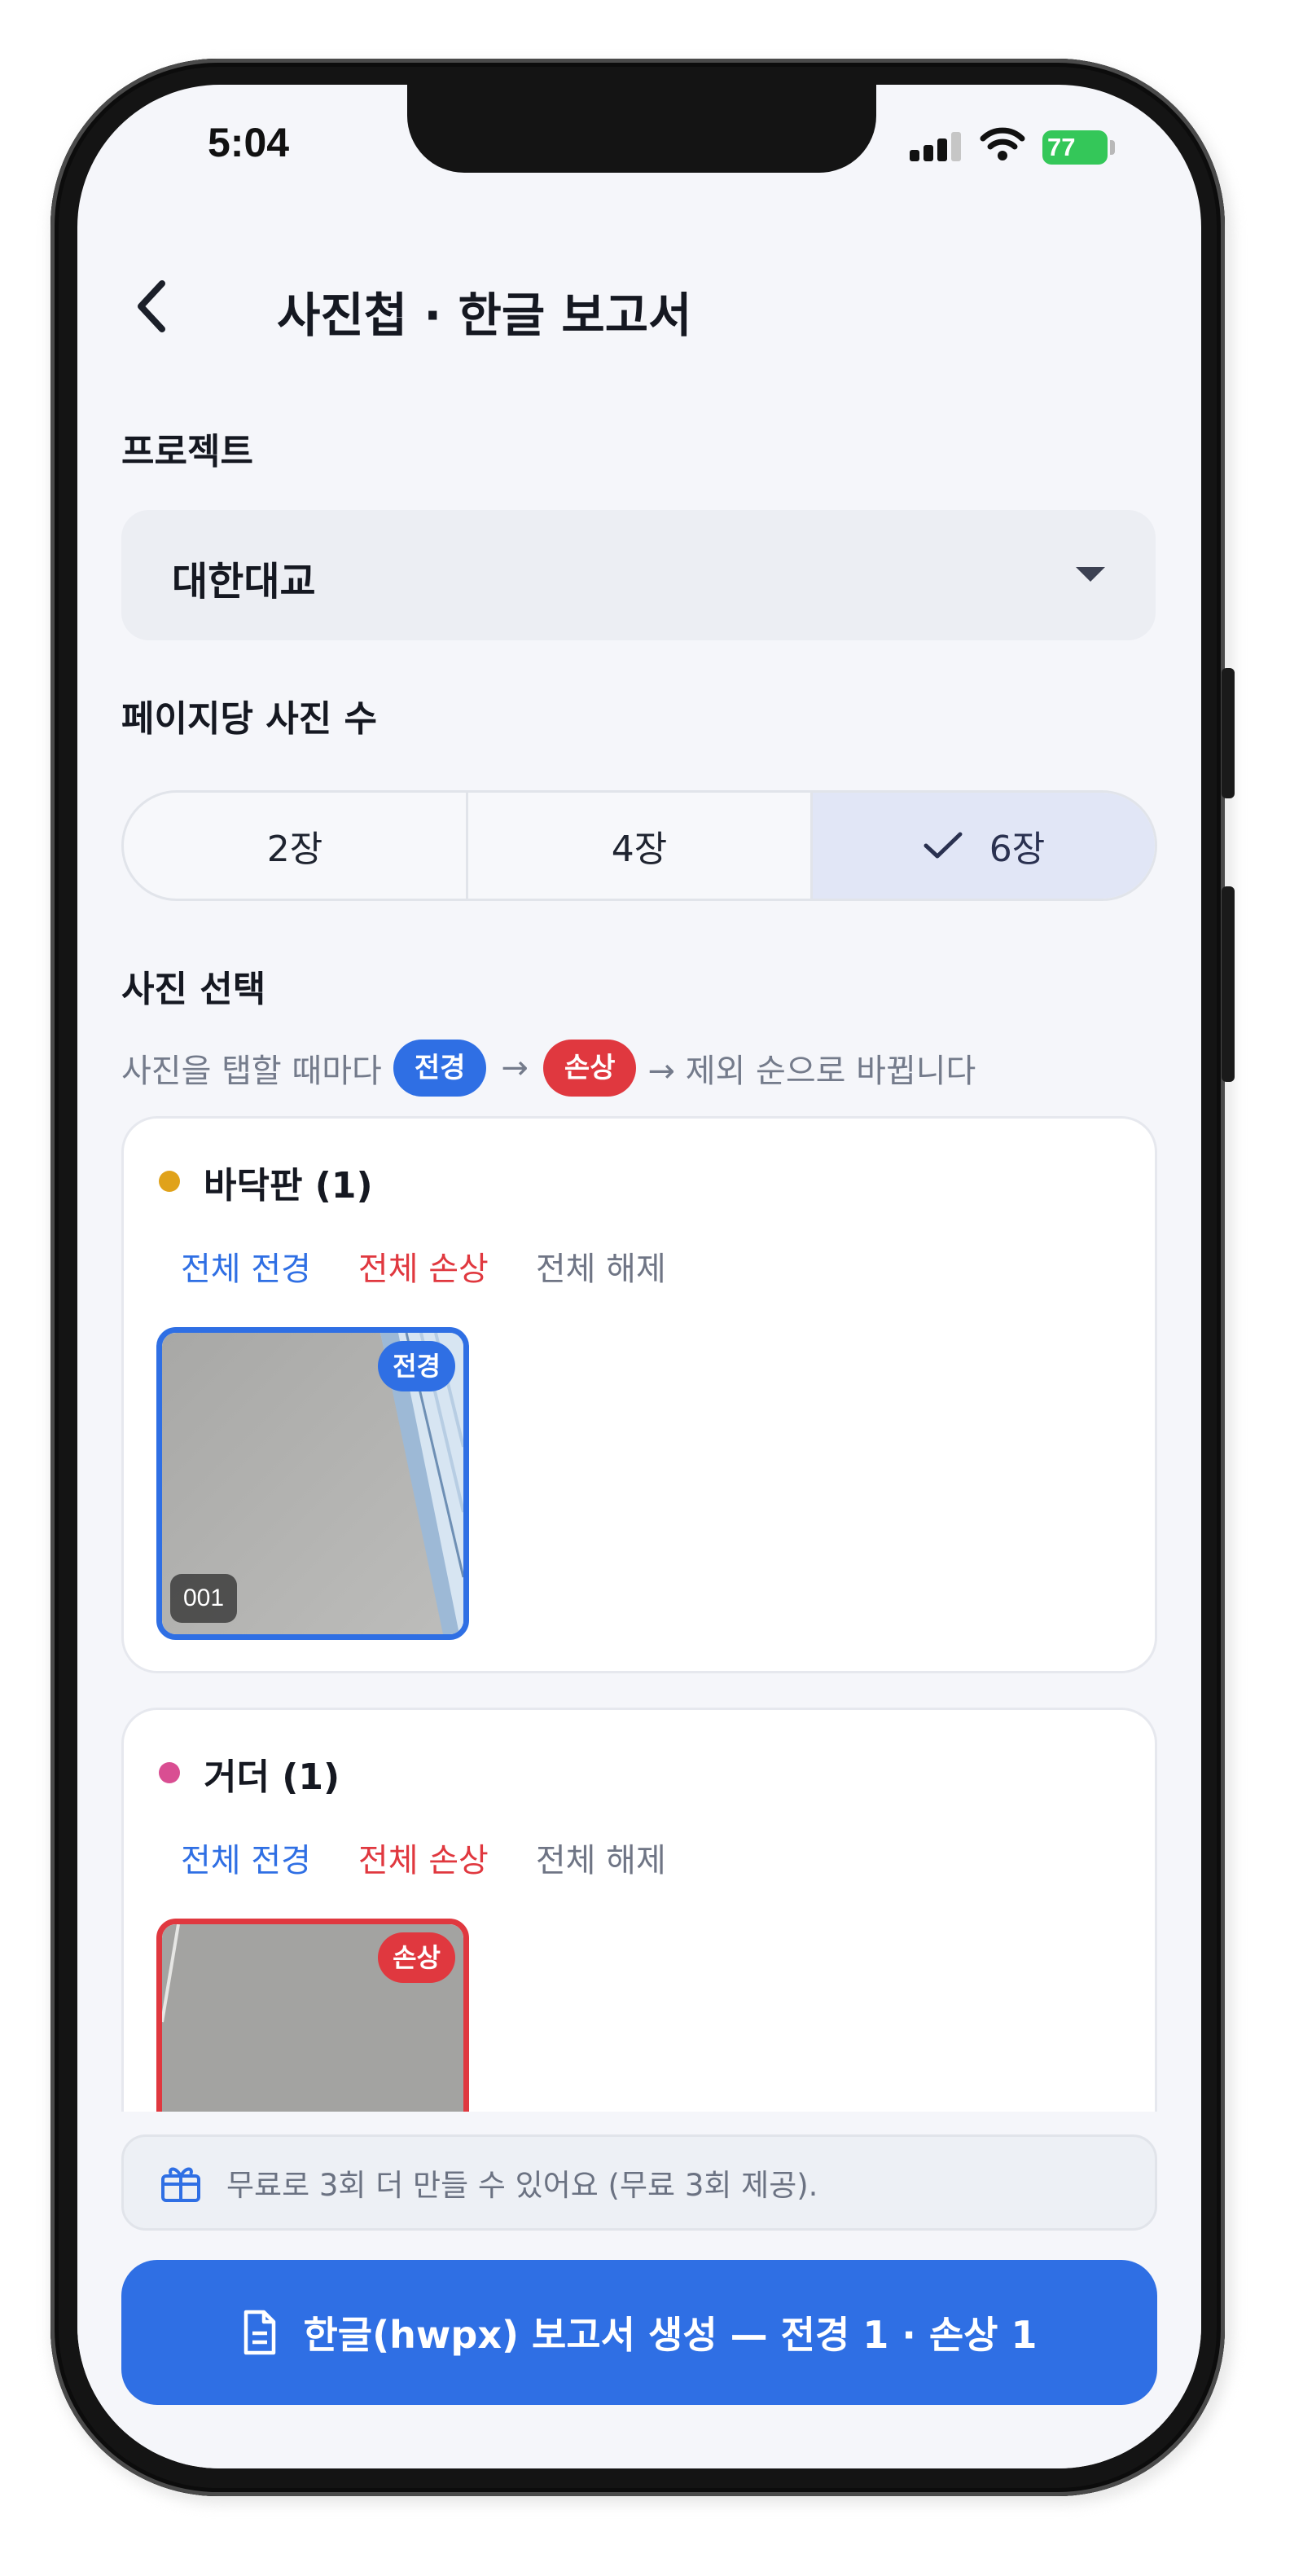  What do you see at coordinates (1112, 147) in the screenshot?
I see `battery-cap` at bounding box center [1112, 147].